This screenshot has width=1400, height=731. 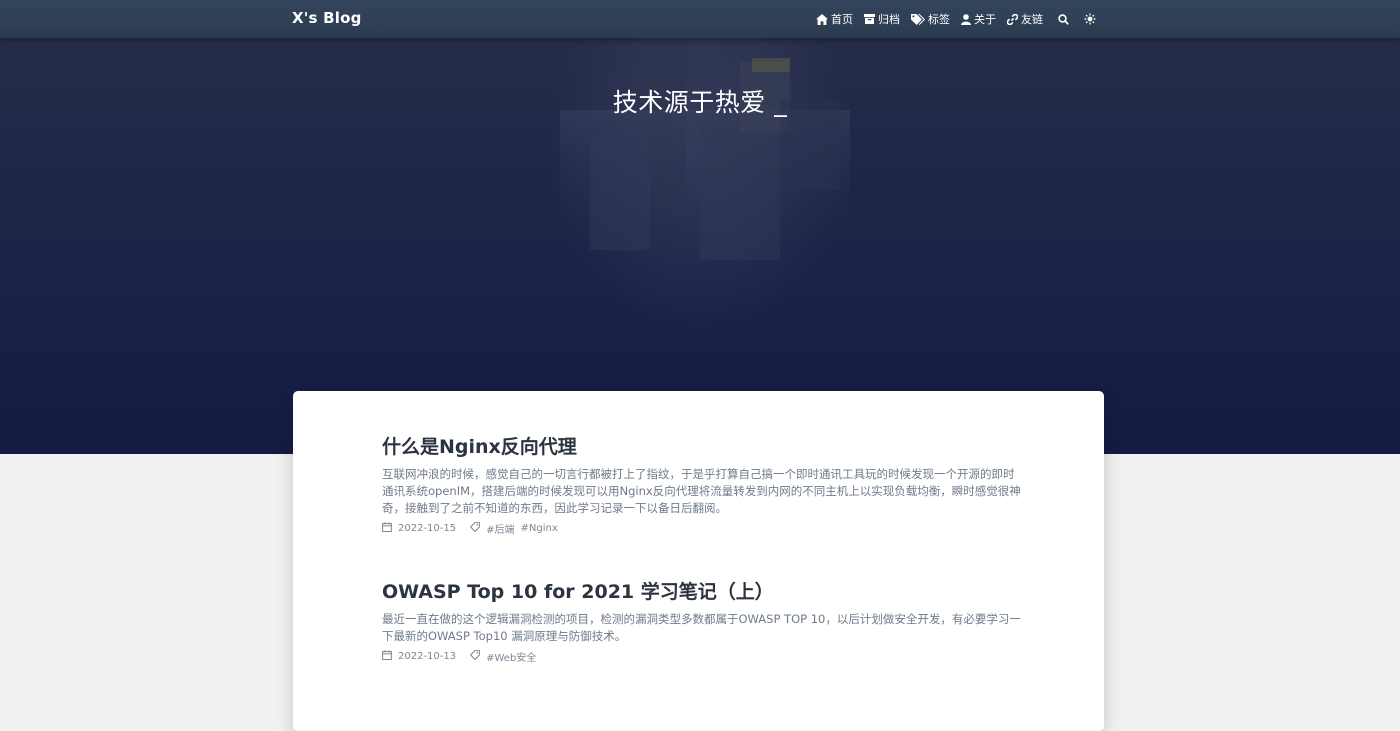 I want to click on nav-item-home: 首页, so click(x=834, y=19).